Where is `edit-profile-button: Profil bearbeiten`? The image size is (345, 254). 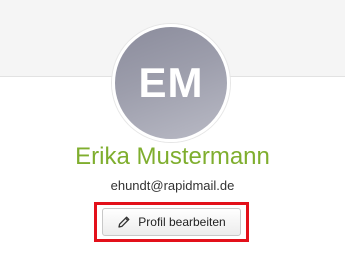 edit-profile-button: Profil bearbeiten is located at coordinates (171, 222).